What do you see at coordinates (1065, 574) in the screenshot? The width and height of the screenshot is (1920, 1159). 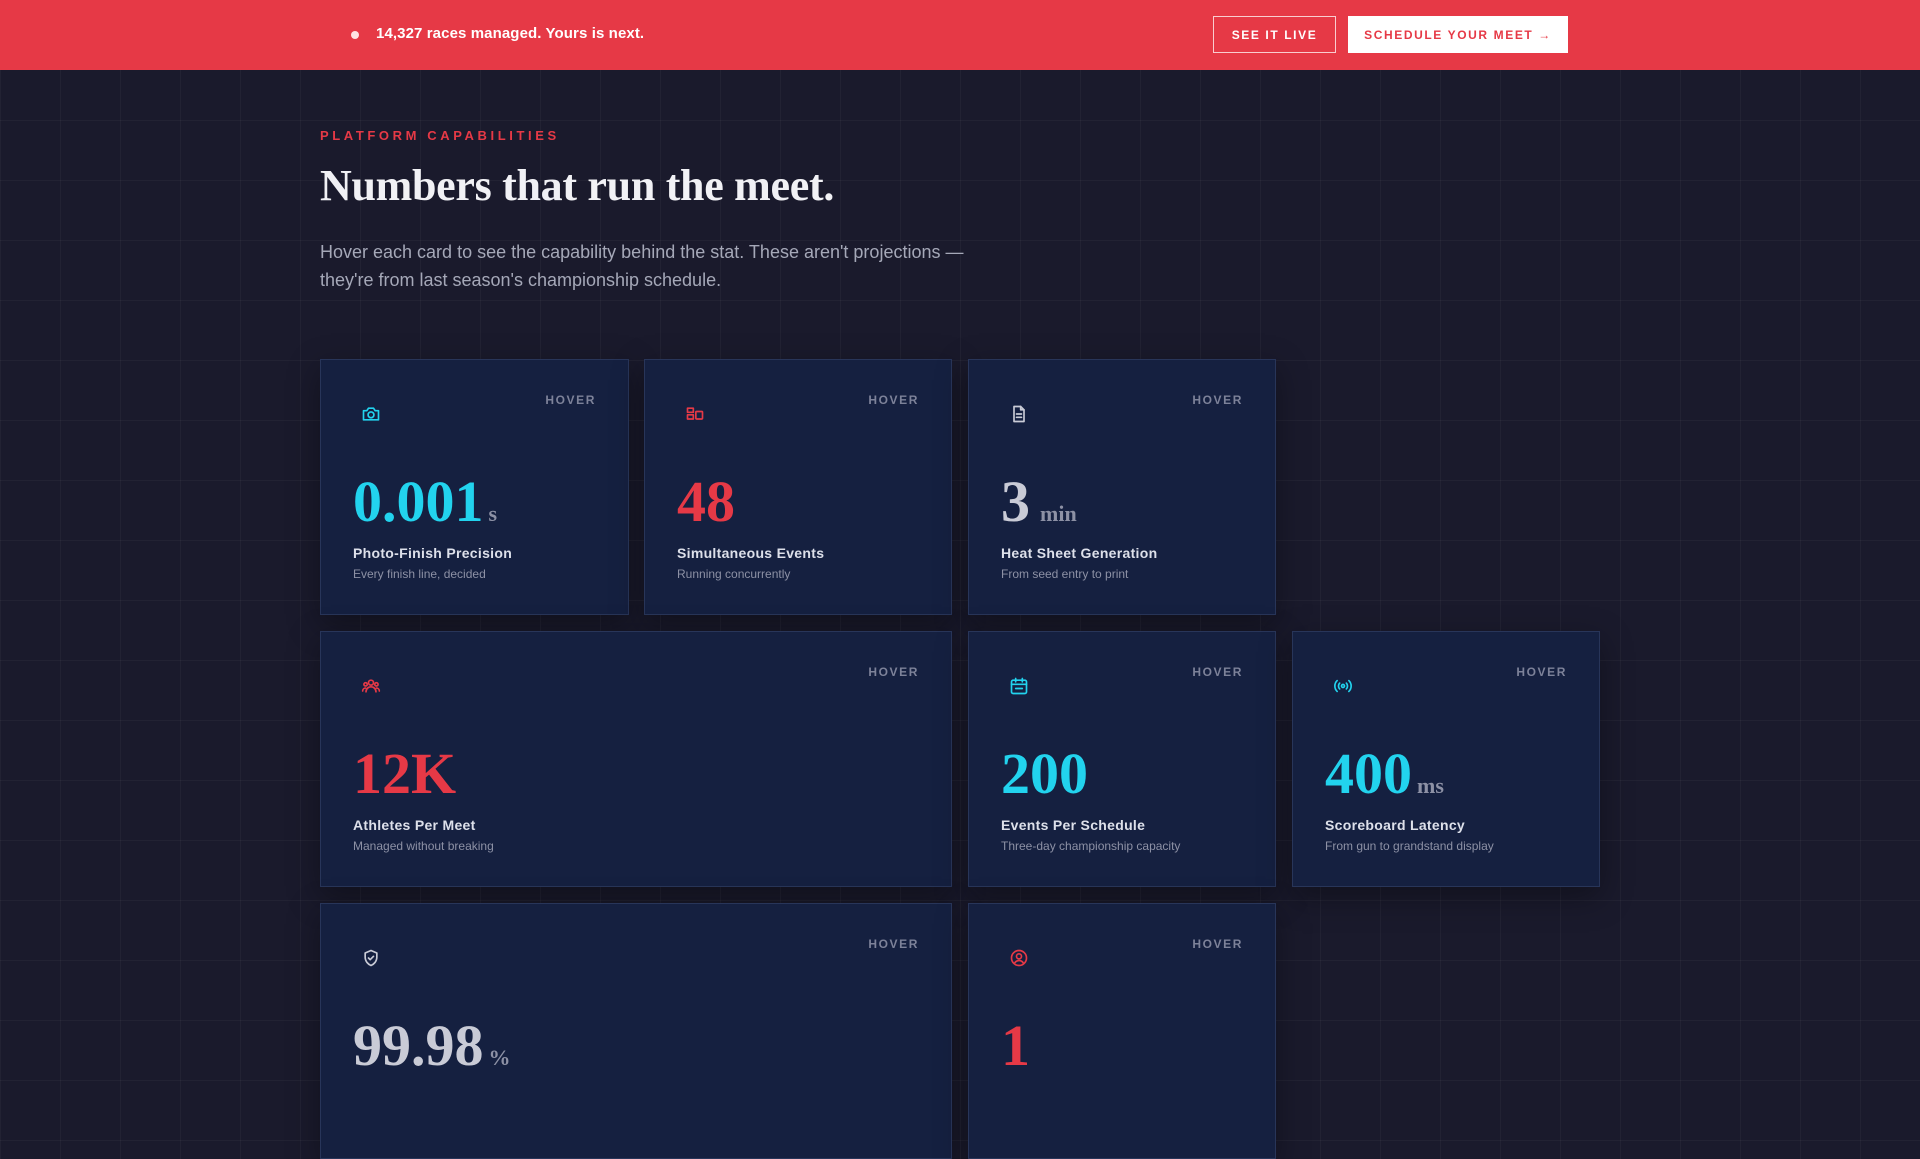 I see `stat-description: From seed entry to print` at bounding box center [1065, 574].